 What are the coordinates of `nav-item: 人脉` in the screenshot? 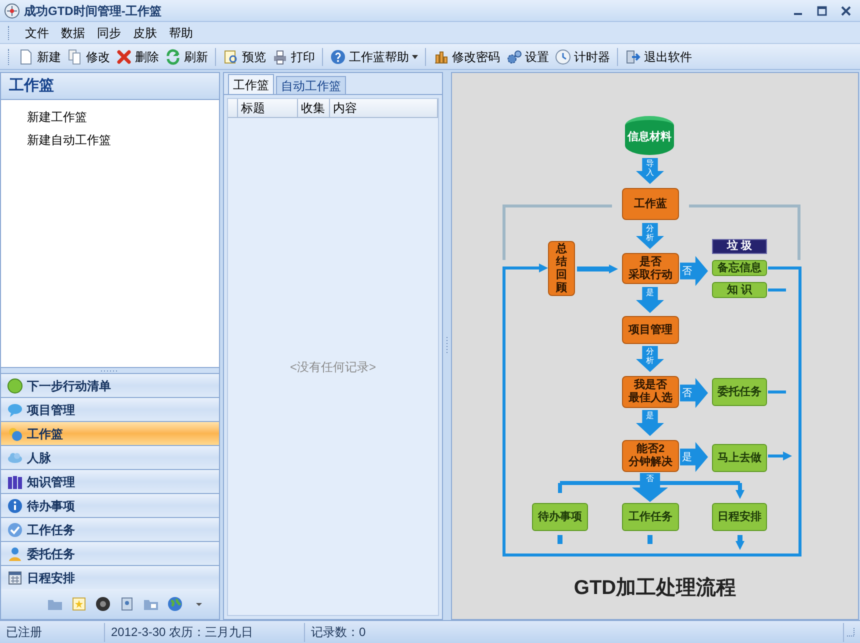 It's located at (110, 457).